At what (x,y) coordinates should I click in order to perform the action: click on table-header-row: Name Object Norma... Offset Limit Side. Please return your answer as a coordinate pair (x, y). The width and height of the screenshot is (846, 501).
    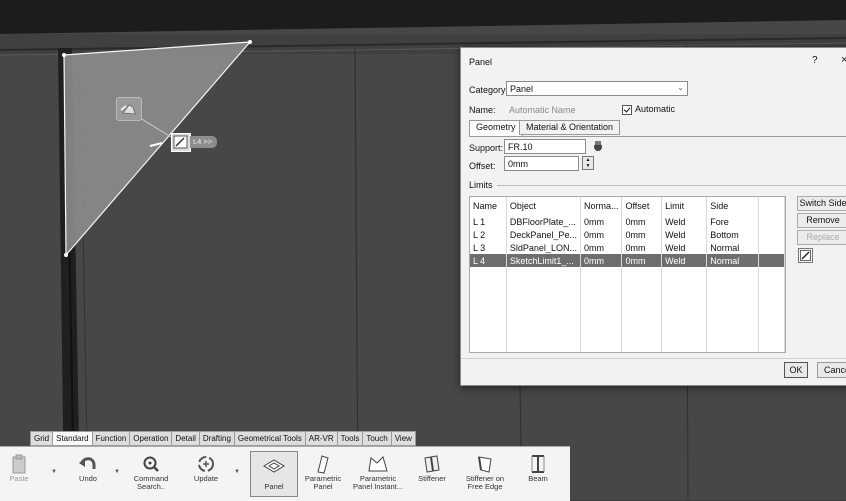
    Looking at the image, I should click on (627, 206).